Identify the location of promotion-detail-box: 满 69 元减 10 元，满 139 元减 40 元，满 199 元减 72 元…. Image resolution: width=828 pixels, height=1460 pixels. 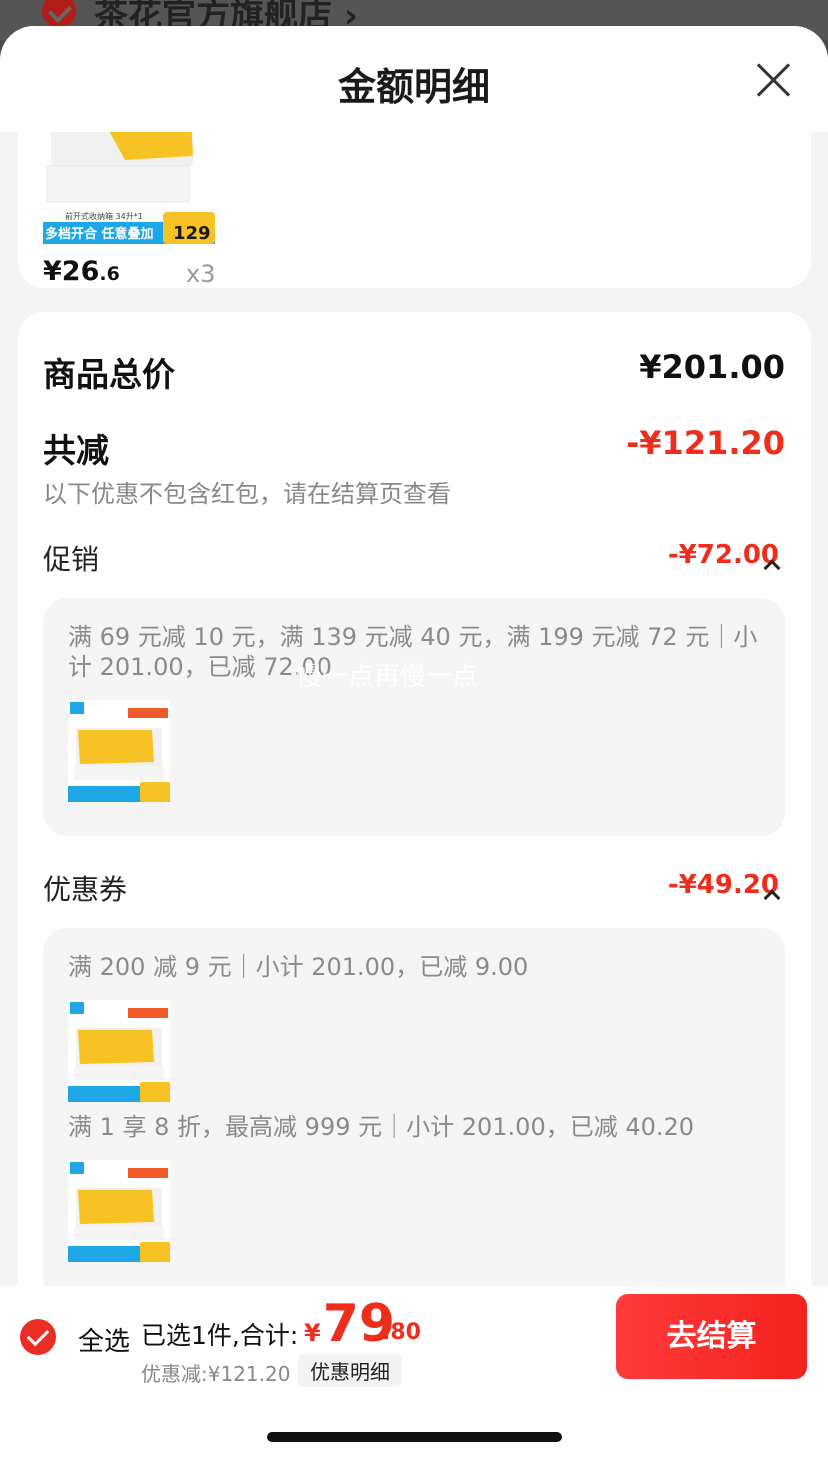
(414, 717).